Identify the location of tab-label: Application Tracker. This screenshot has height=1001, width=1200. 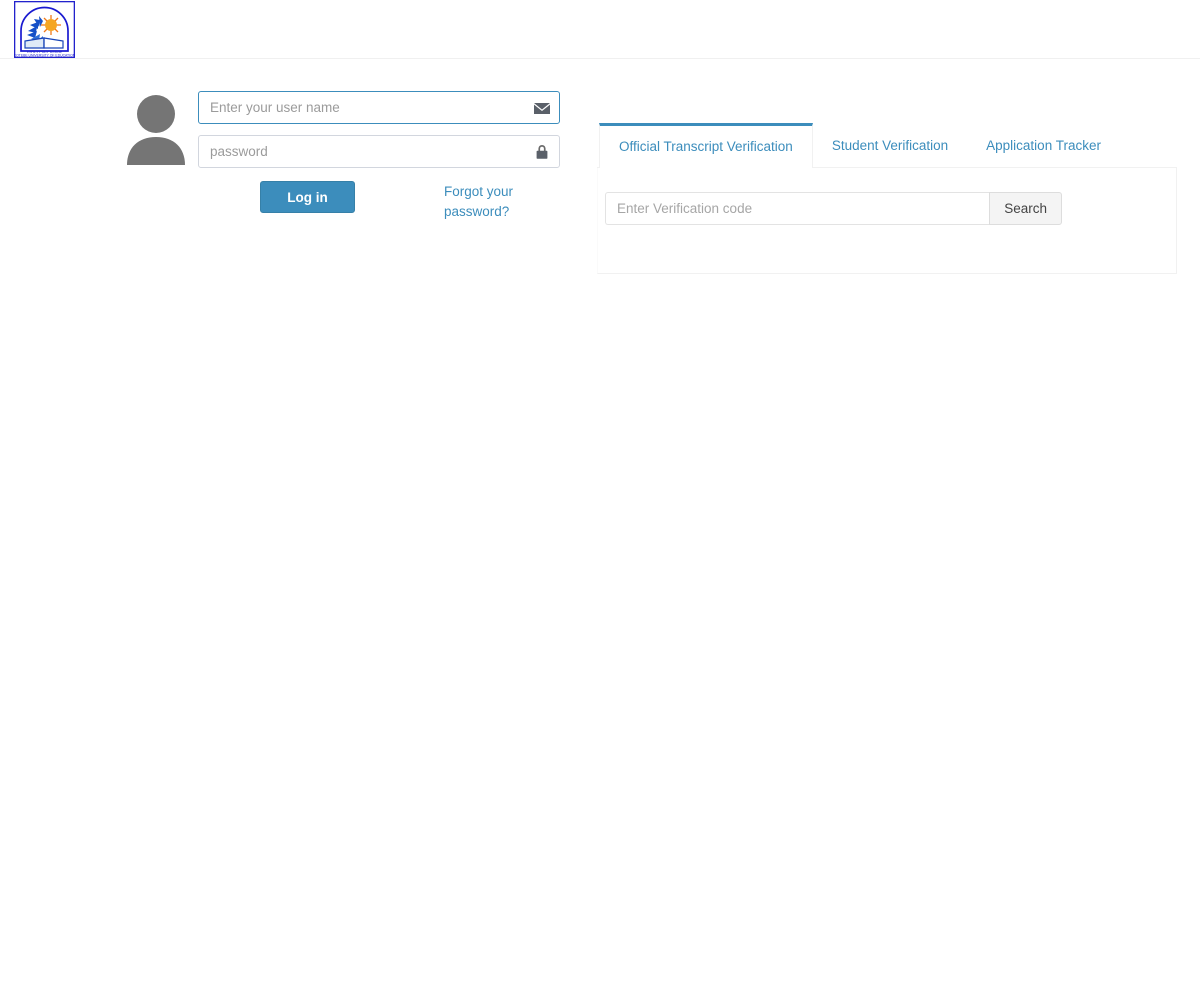
(1043, 145).